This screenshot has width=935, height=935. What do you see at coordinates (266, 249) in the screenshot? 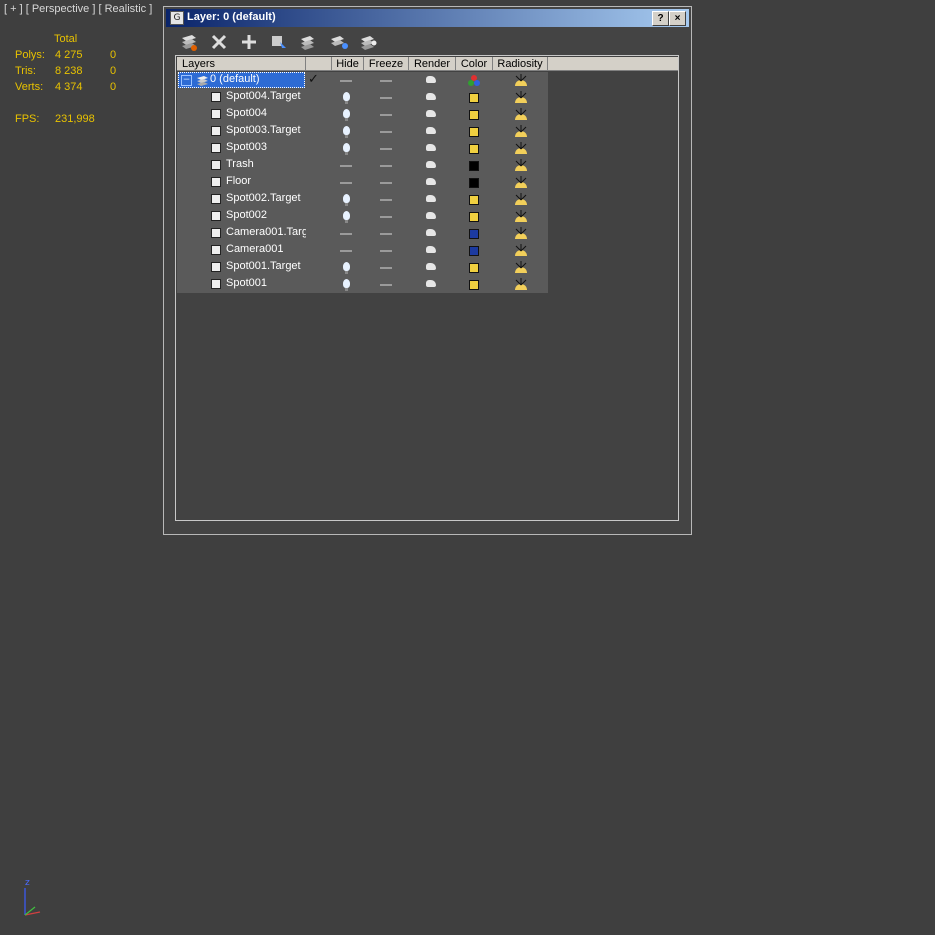
I see `object-name: Camera001` at bounding box center [266, 249].